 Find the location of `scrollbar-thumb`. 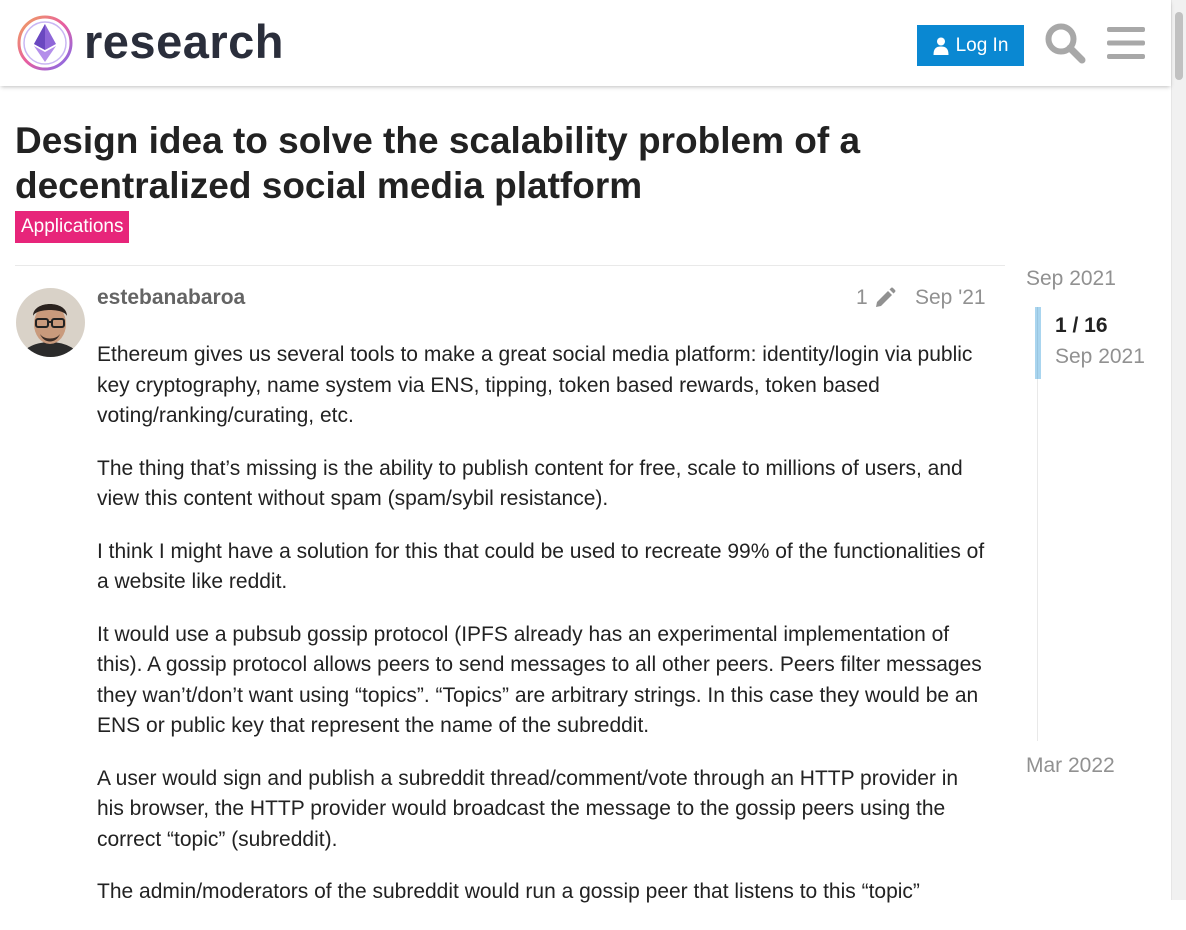

scrollbar-thumb is located at coordinates (1179, 46).